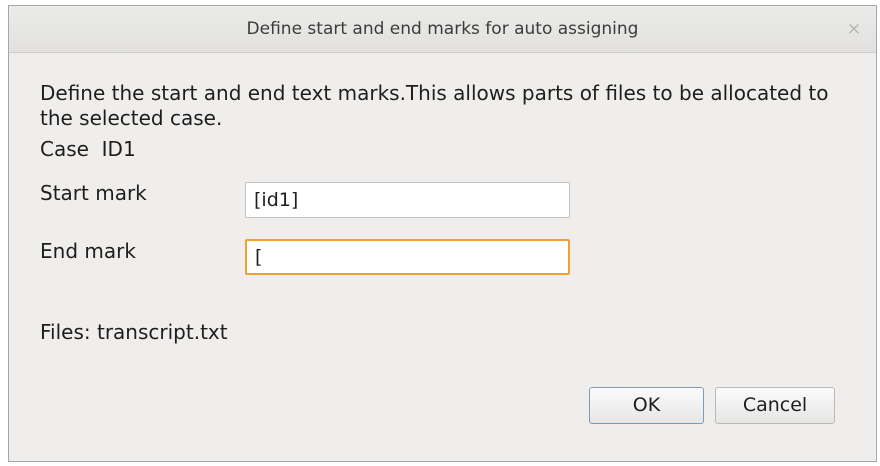  What do you see at coordinates (407, 200) in the screenshot?
I see `start-mark-input` at bounding box center [407, 200].